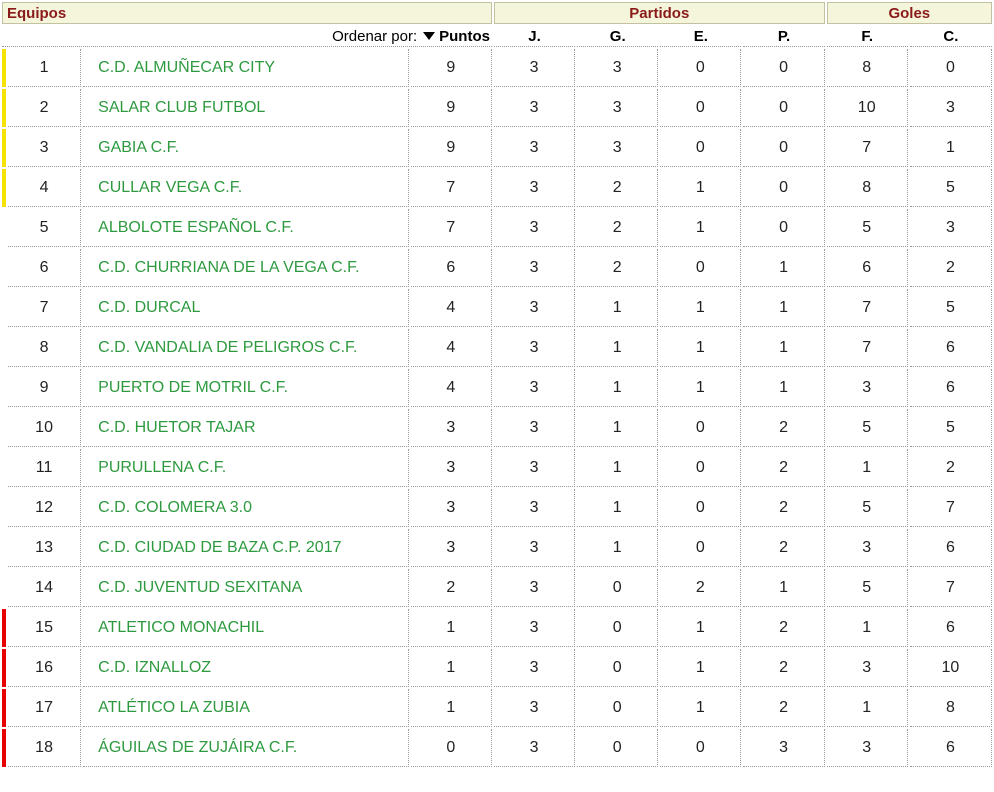 The image size is (994, 792). Describe the element at coordinates (784, 108) in the screenshot. I see `lost-cell: 0` at that location.